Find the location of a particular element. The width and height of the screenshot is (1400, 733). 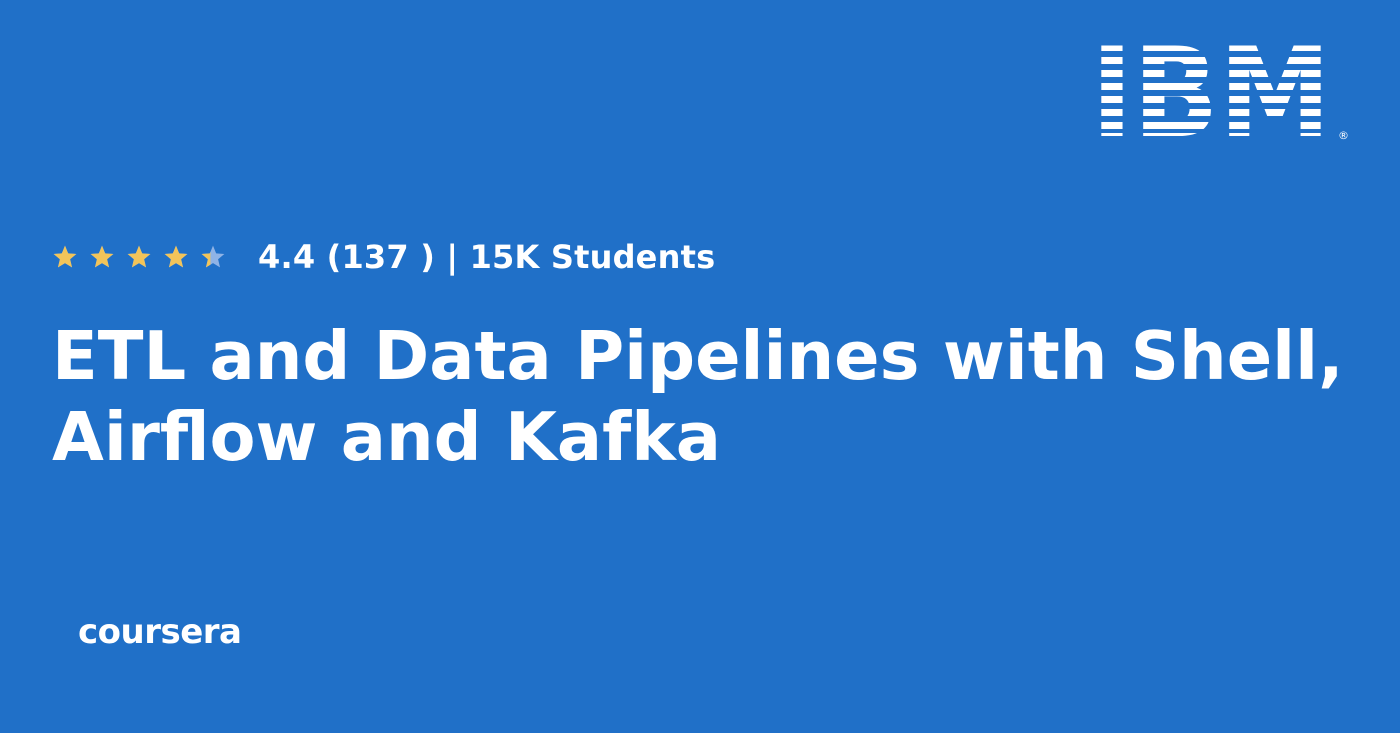

rating-row: 4.4 (137 ) | 15K Students is located at coordinates (383, 257).